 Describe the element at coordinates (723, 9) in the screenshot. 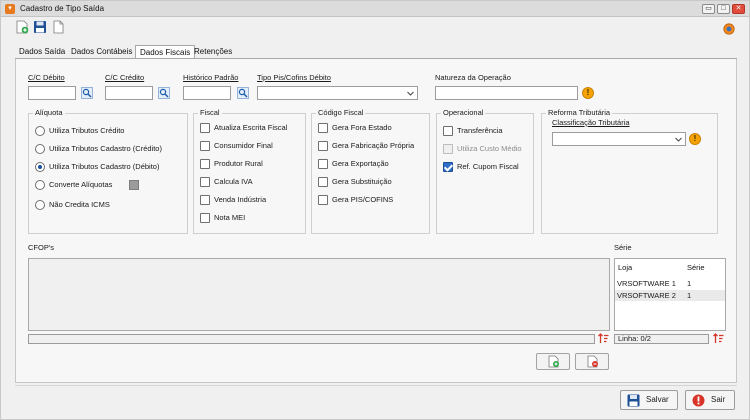

I see `maximize-button: □` at that location.